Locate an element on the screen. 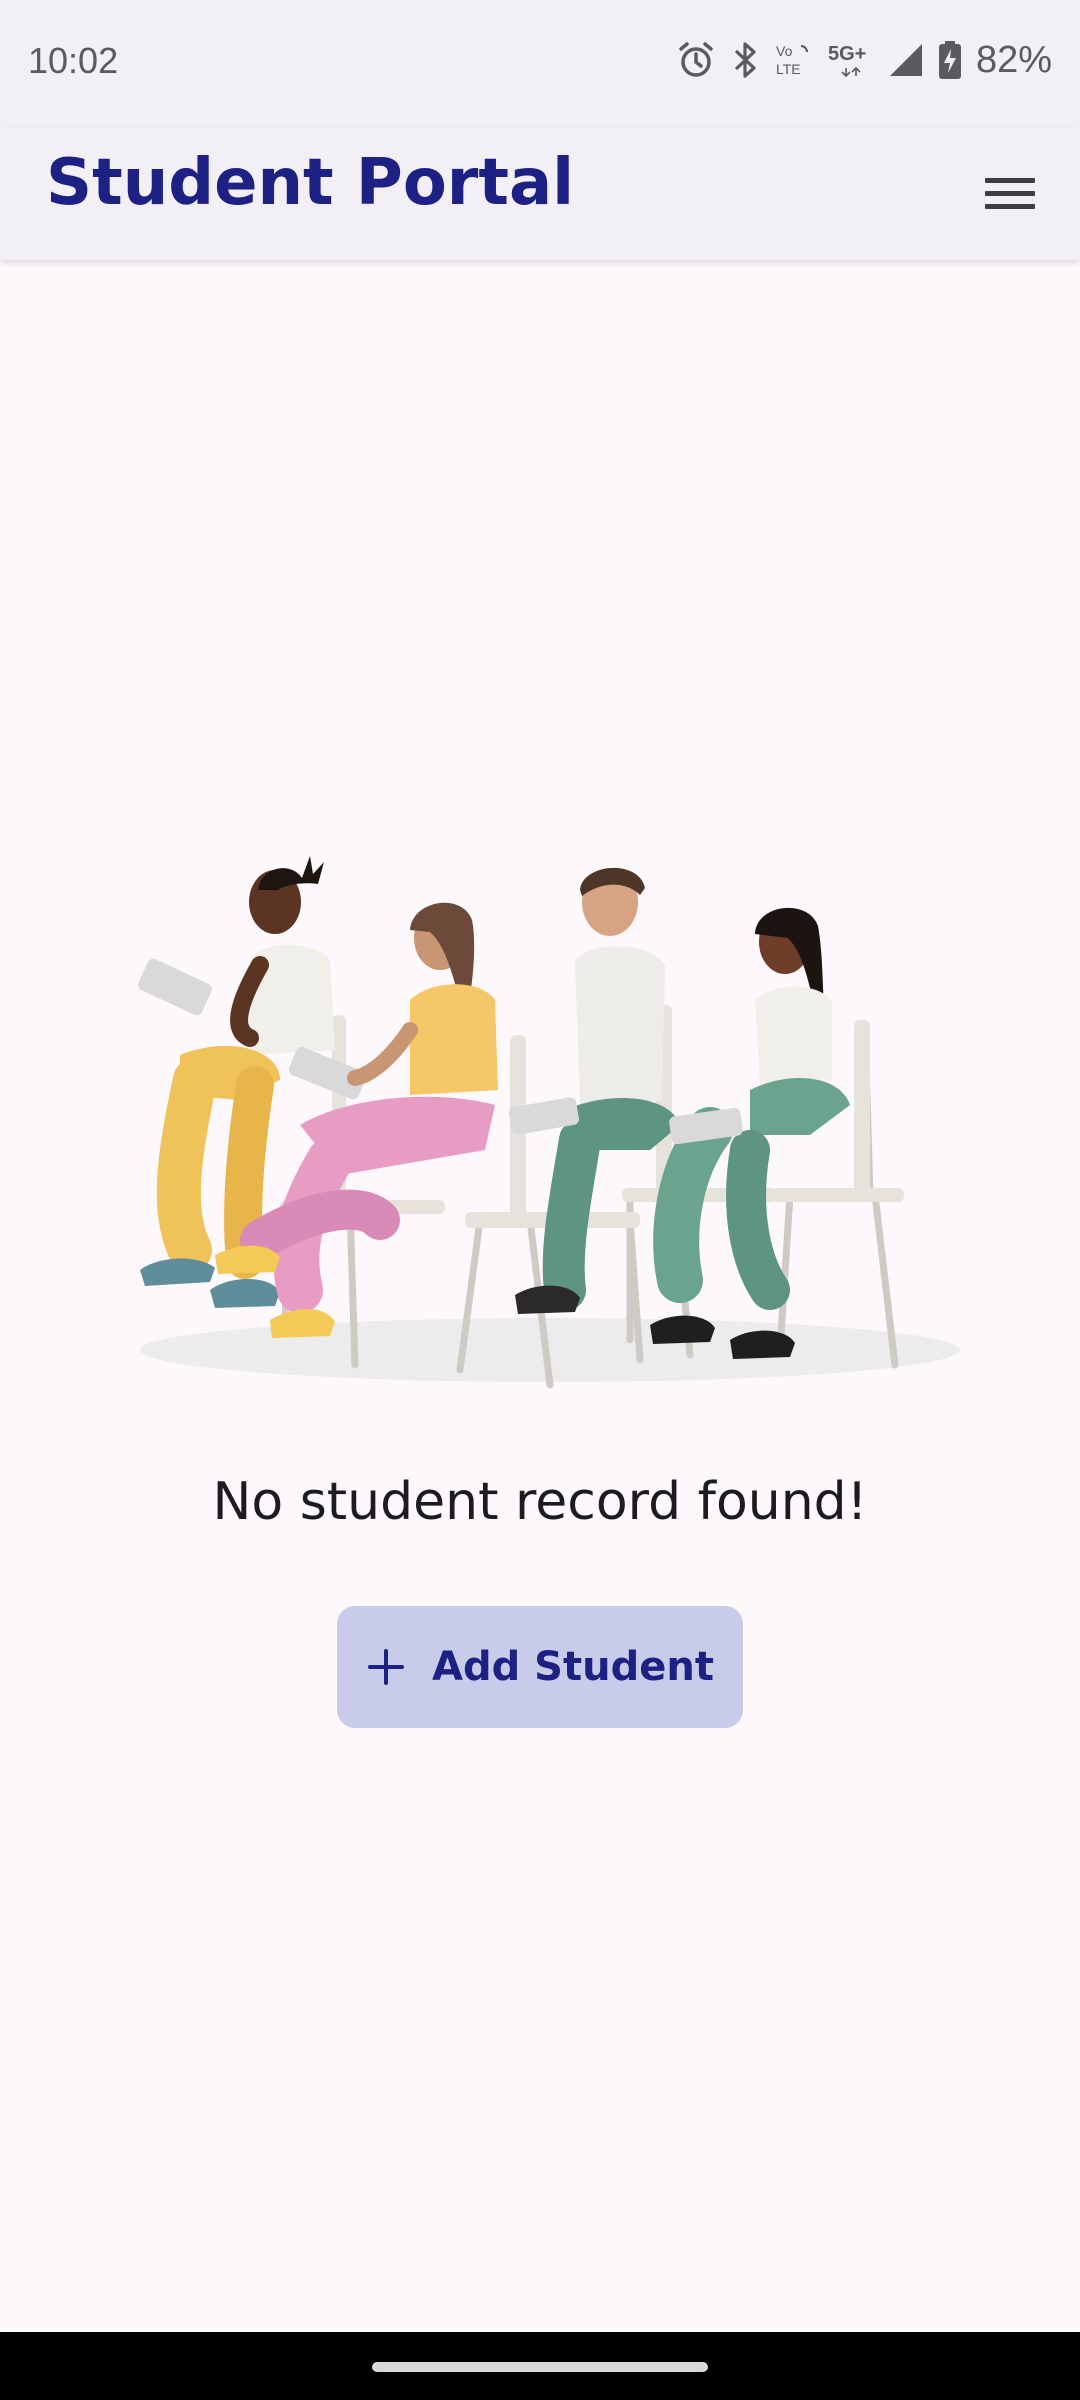 This screenshot has height=2400, width=1080. svg-text: Vo is located at coordinates (784, 51).